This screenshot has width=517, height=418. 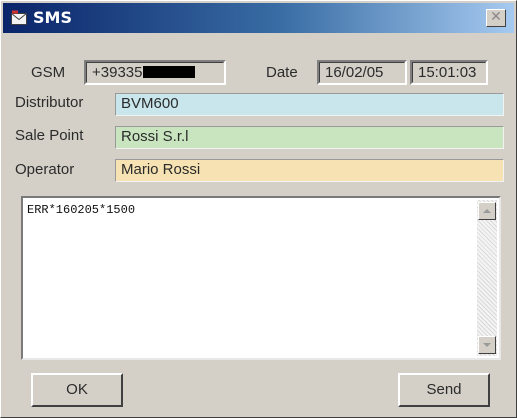 I want to click on distributor-label: Distributor, so click(x=49, y=102).